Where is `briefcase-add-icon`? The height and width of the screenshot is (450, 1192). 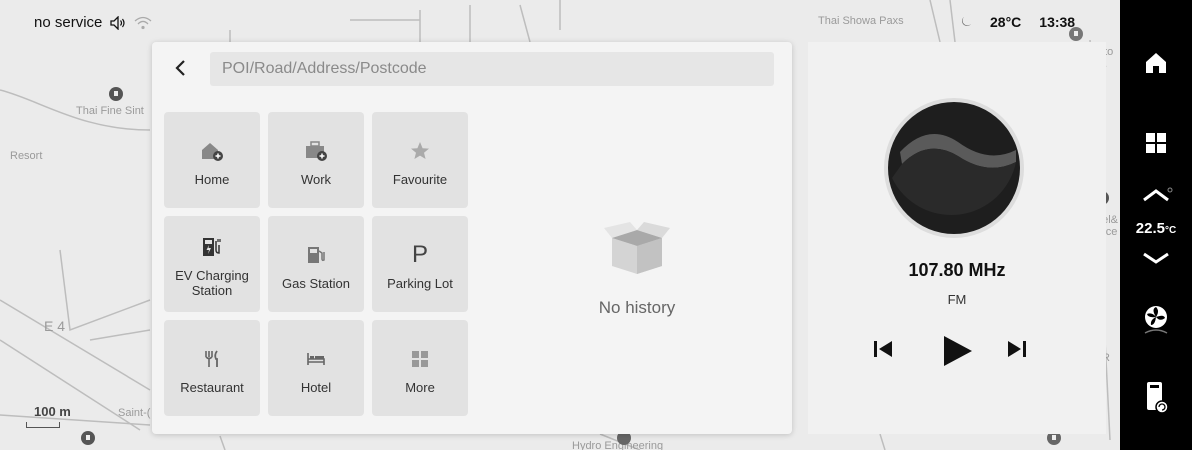
briefcase-add-icon is located at coordinates (316, 150).